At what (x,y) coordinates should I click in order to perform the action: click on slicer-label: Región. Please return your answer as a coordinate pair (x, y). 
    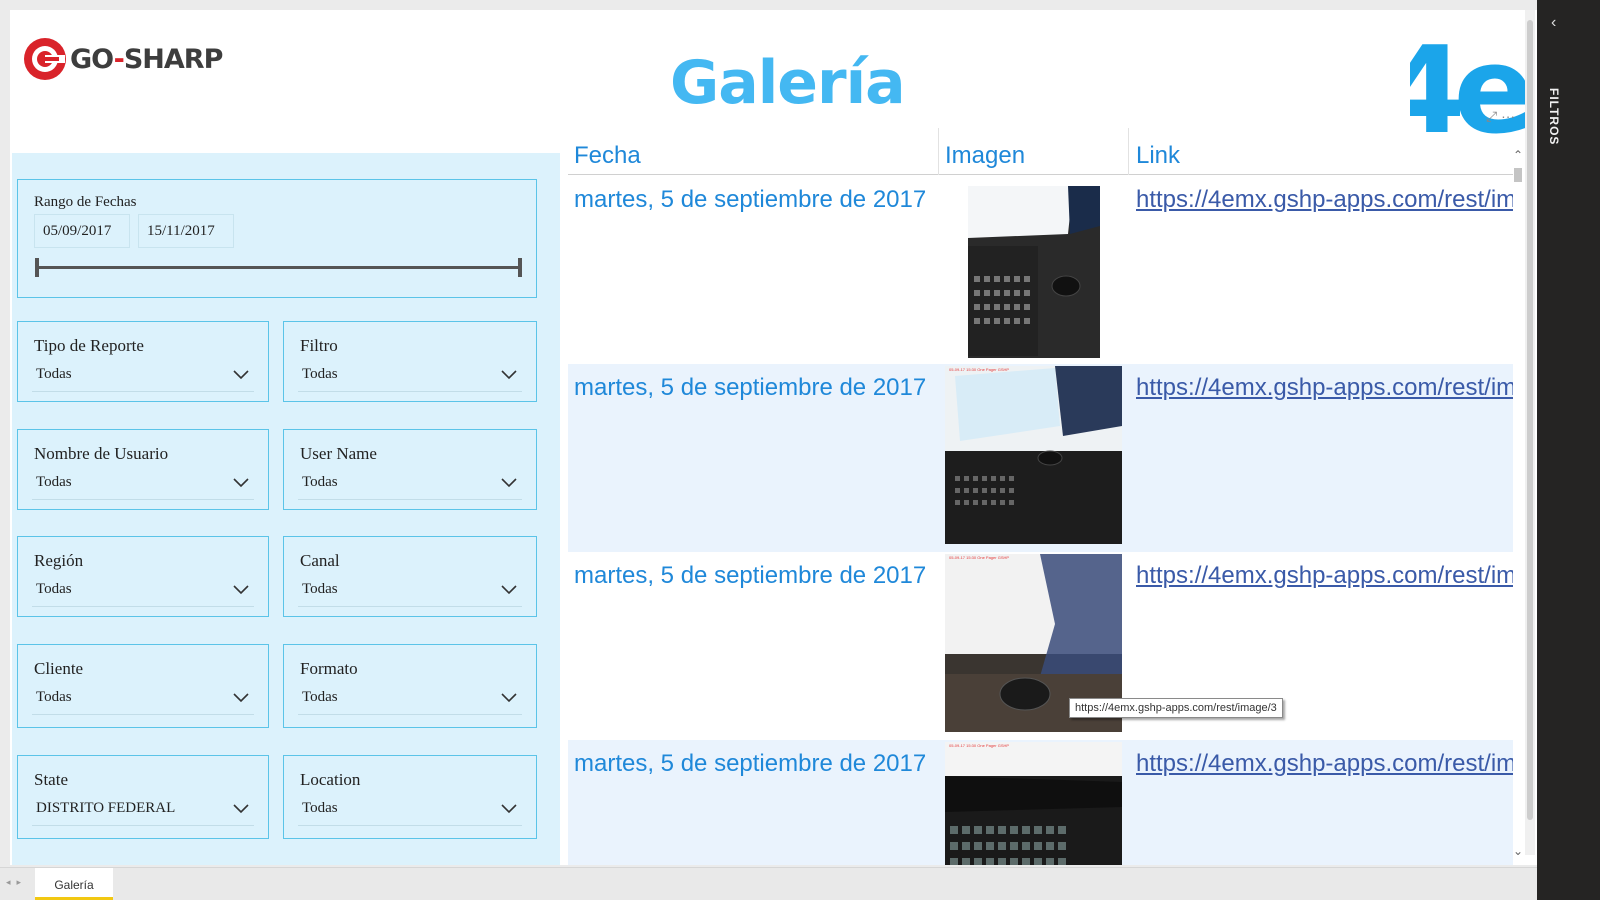
    Looking at the image, I should click on (59, 560).